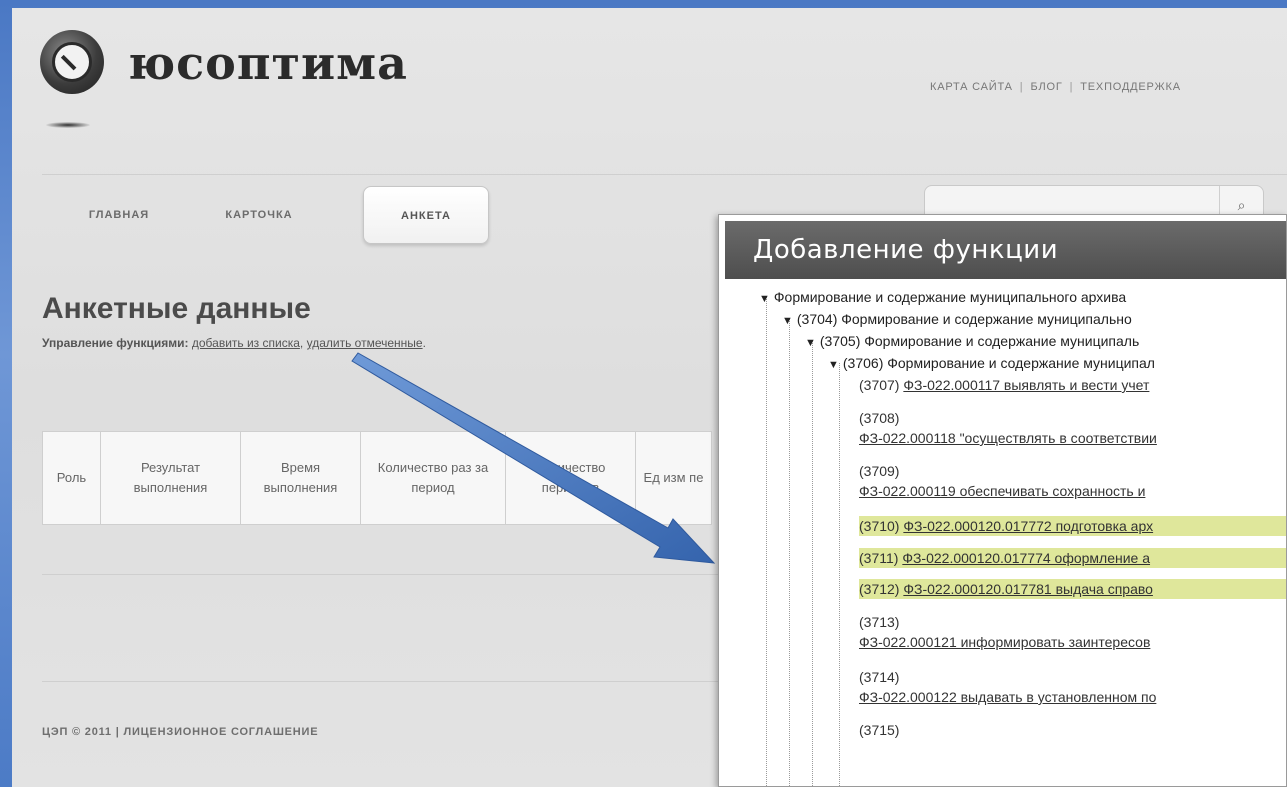  Describe the element at coordinates (119, 215) in the screenshot. I see `nav-tab-home: ГЛАВНАЯ` at that location.